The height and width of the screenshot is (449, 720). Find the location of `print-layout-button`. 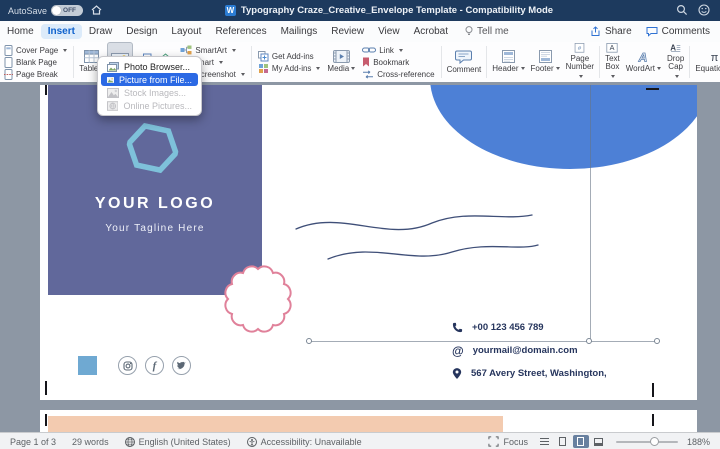

print-layout-button is located at coordinates (580, 441).